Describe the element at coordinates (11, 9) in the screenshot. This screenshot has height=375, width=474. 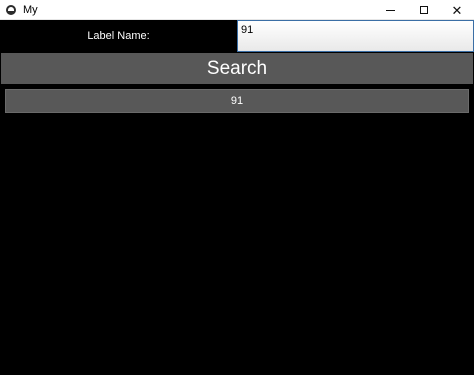
I see `app-icon` at that location.